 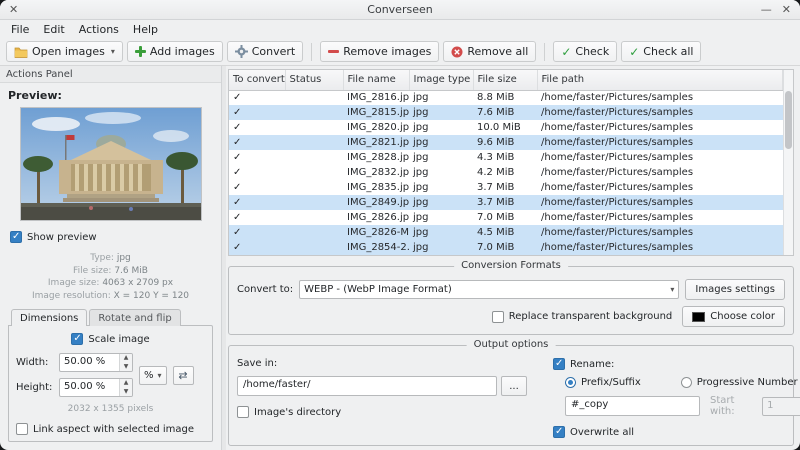 What do you see at coordinates (505, 80) in the screenshot?
I see `col-file-size: File size` at bounding box center [505, 80].